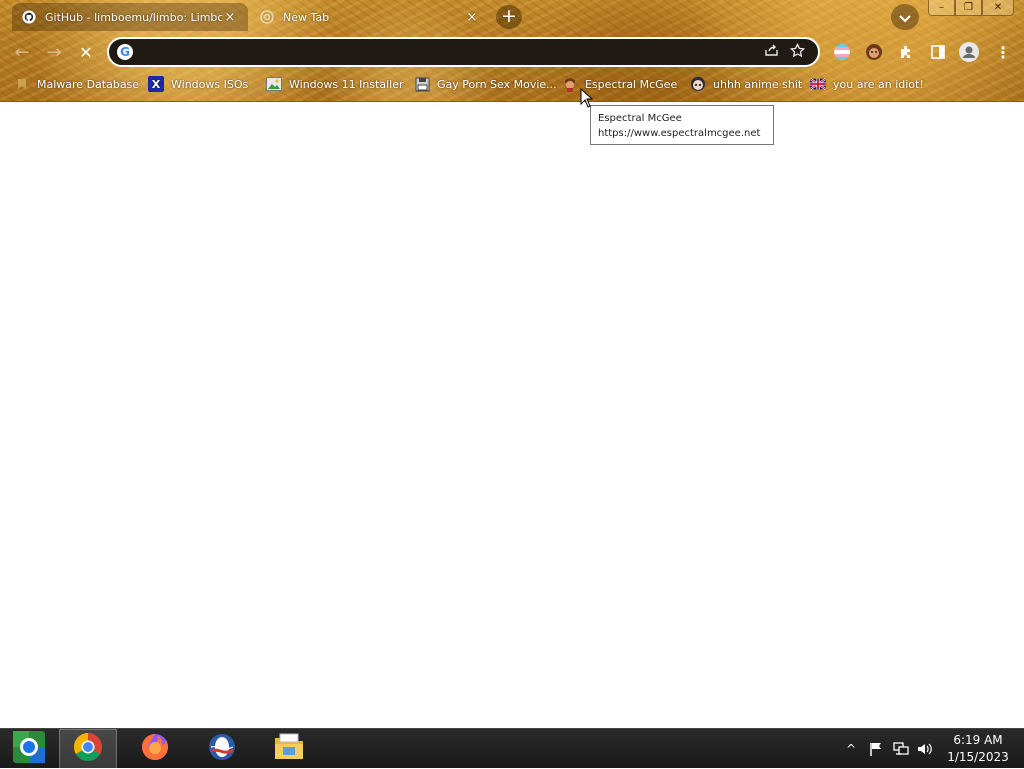  I want to click on show-hidden-icons-button: ^, so click(851, 749).